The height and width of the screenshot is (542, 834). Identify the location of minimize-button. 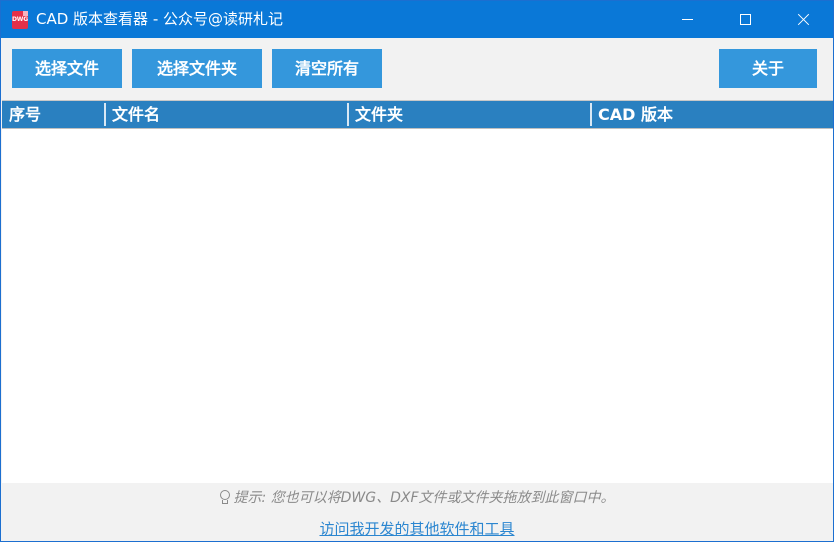
(687, 19).